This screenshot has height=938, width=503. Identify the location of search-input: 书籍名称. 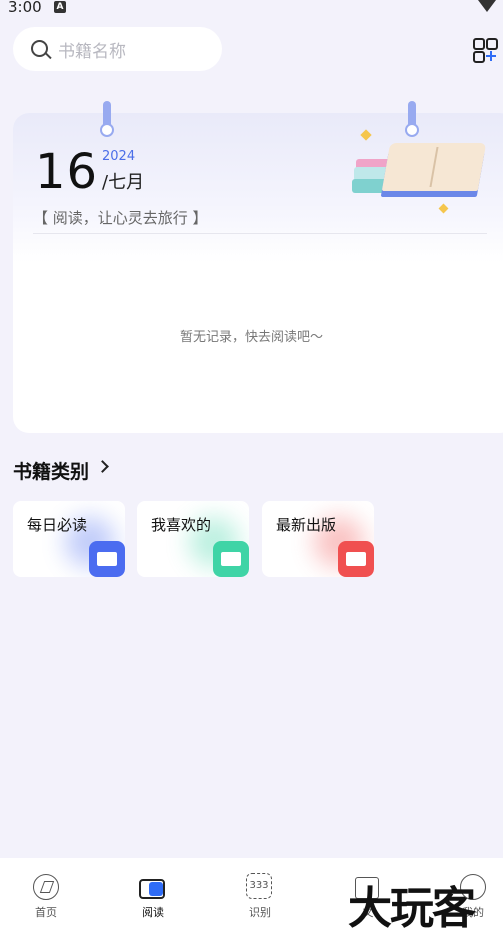
(92, 49).